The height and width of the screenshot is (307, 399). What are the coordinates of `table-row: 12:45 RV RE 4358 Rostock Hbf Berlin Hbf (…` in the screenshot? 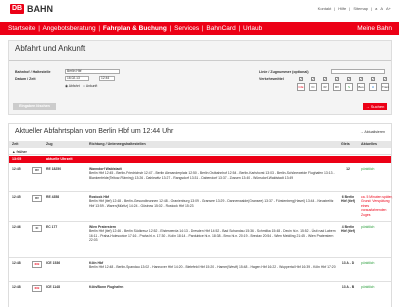 It's located at (201, 207).